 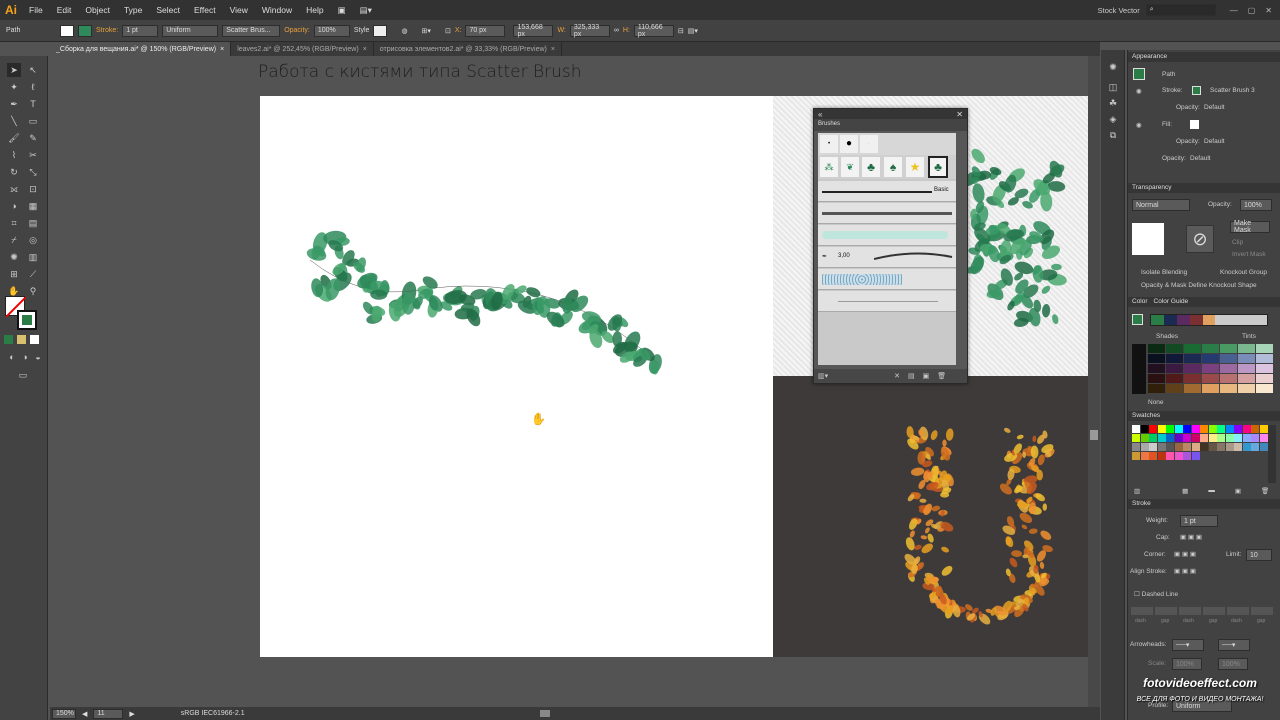 I want to click on appearance-opacity-label: Opacity:, so click(x=1188, y=107).